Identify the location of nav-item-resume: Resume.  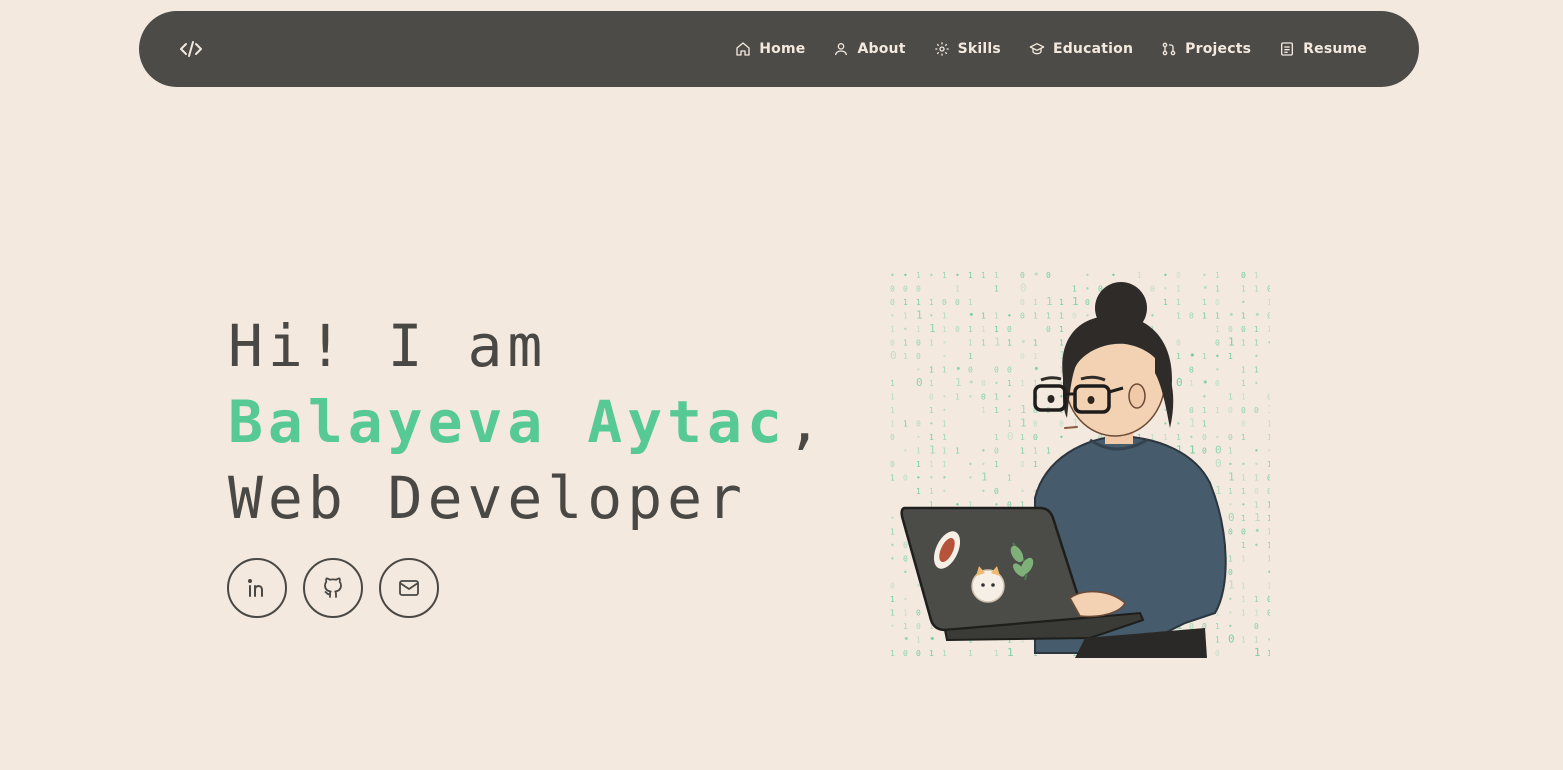
(1323, 49).